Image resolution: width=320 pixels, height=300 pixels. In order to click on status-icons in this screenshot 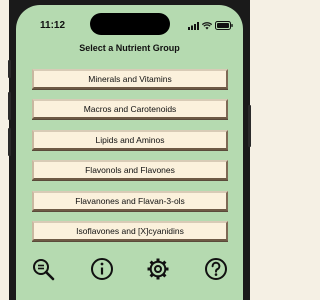, I will do `click(210, 25)`.